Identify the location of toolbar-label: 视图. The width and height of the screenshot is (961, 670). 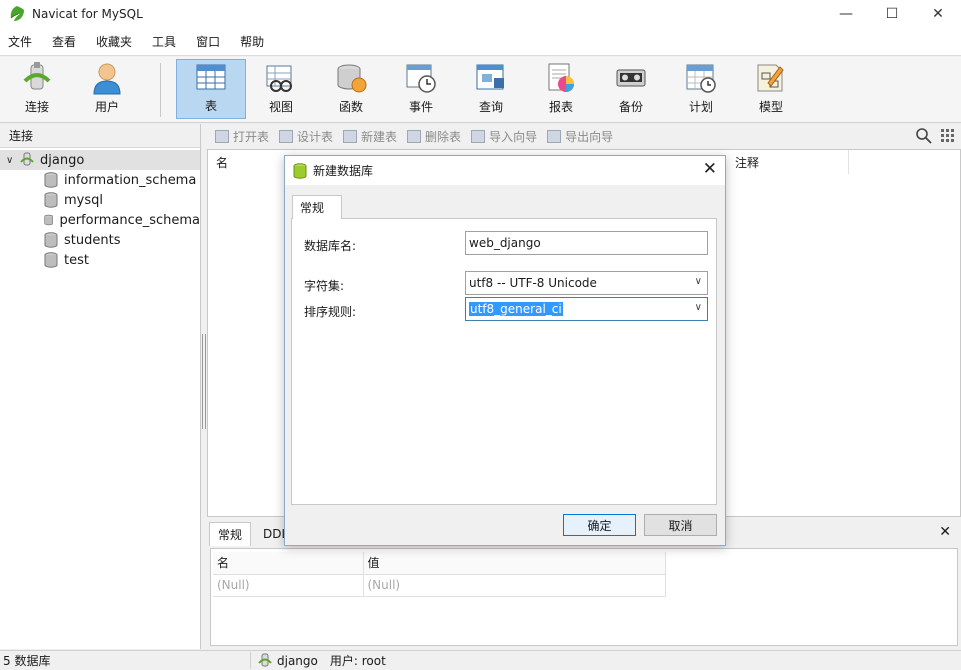
(280, 107).